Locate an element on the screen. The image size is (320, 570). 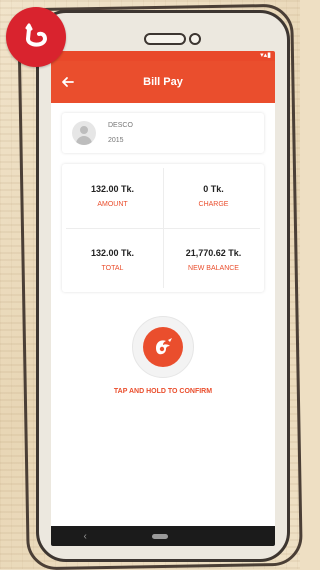
status-bar: ▾▴▮ is located at coordinates (163, 56).